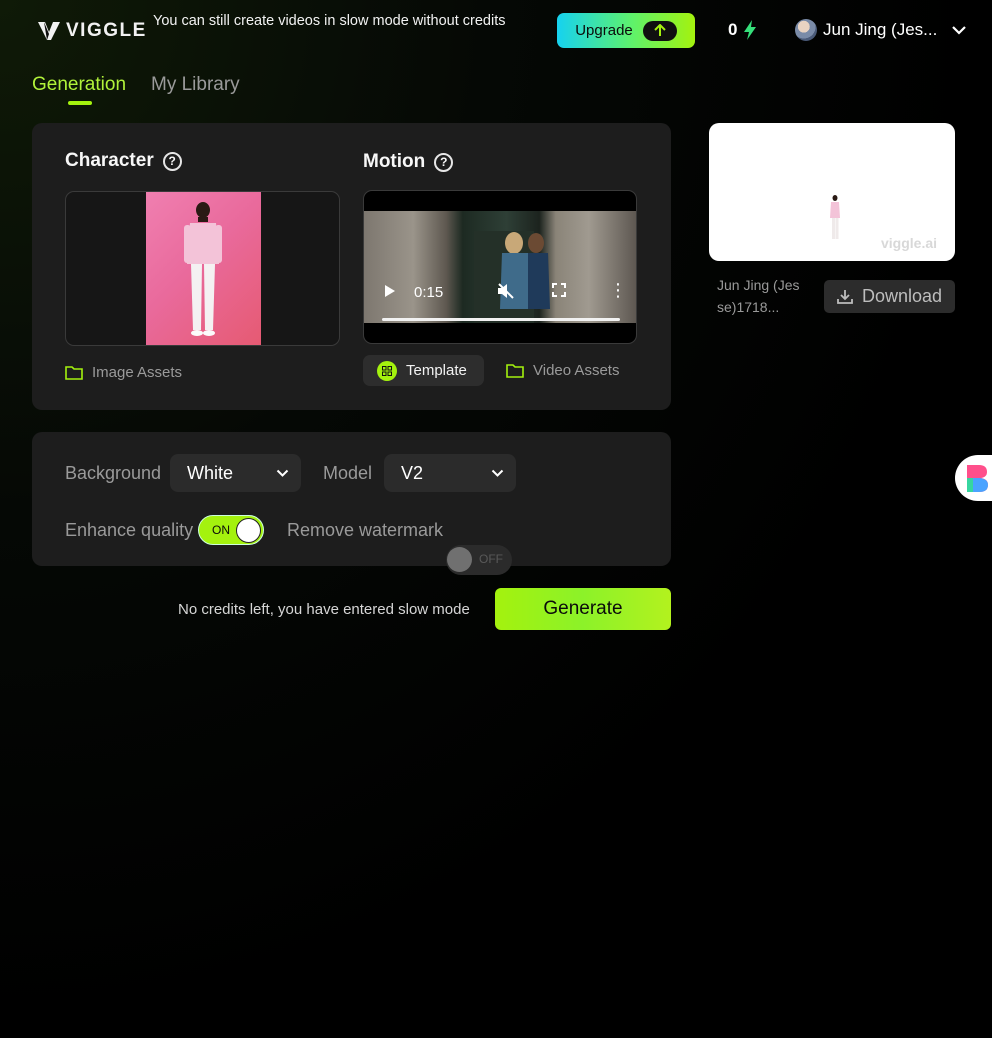 The width and height of the screenshot is (992, 1038). I want to click on result-preview: viggle.ai, so click(832, 192).